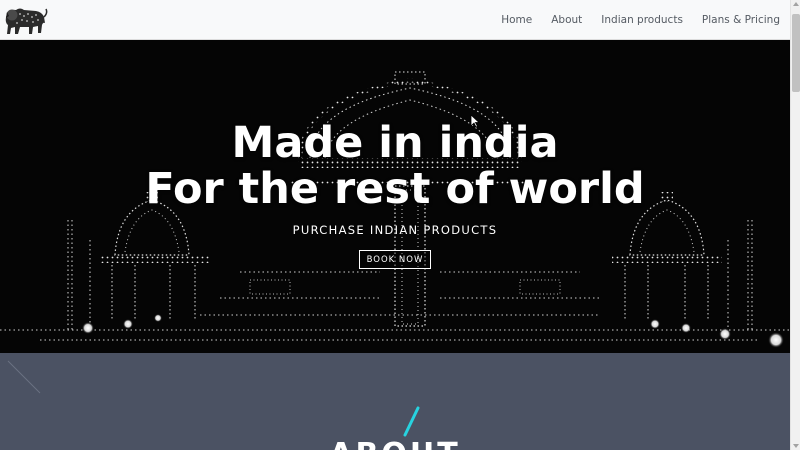  Describe the element at coordinates (395, 443) in the screenshot. I see `about-heading: ABOUT` at that location.